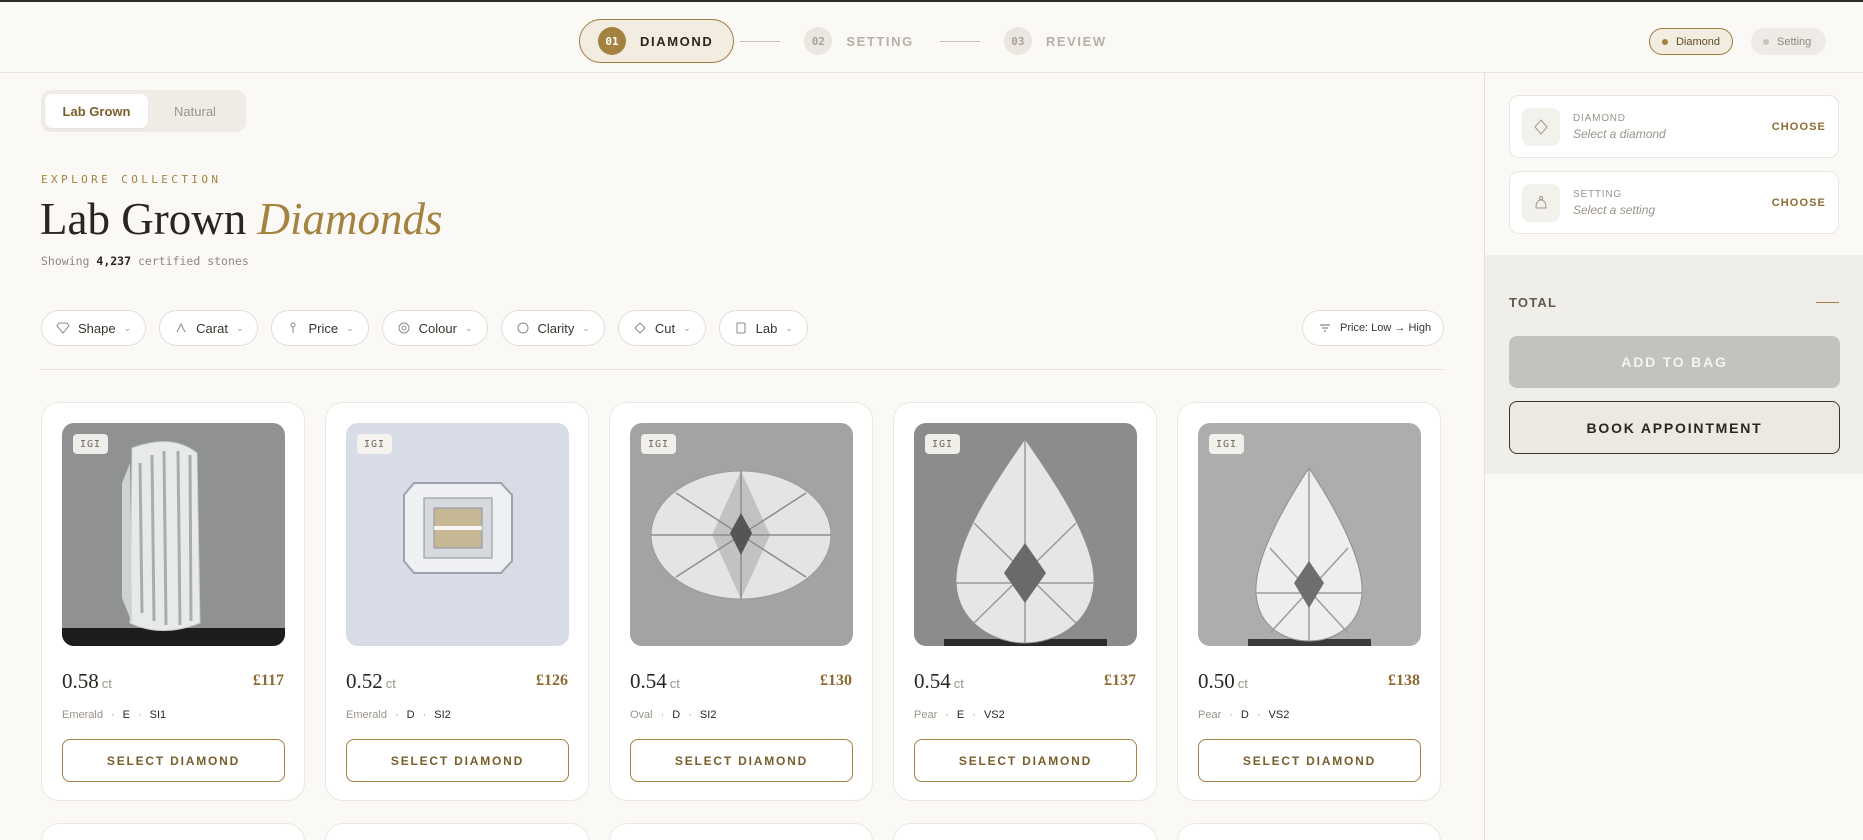 The height and width of the screenshot is (840, 1863). Describe the element at coordinates (96, 111) in the screenshot. I see `lab-grown-tab: Lab Grown` at that location.